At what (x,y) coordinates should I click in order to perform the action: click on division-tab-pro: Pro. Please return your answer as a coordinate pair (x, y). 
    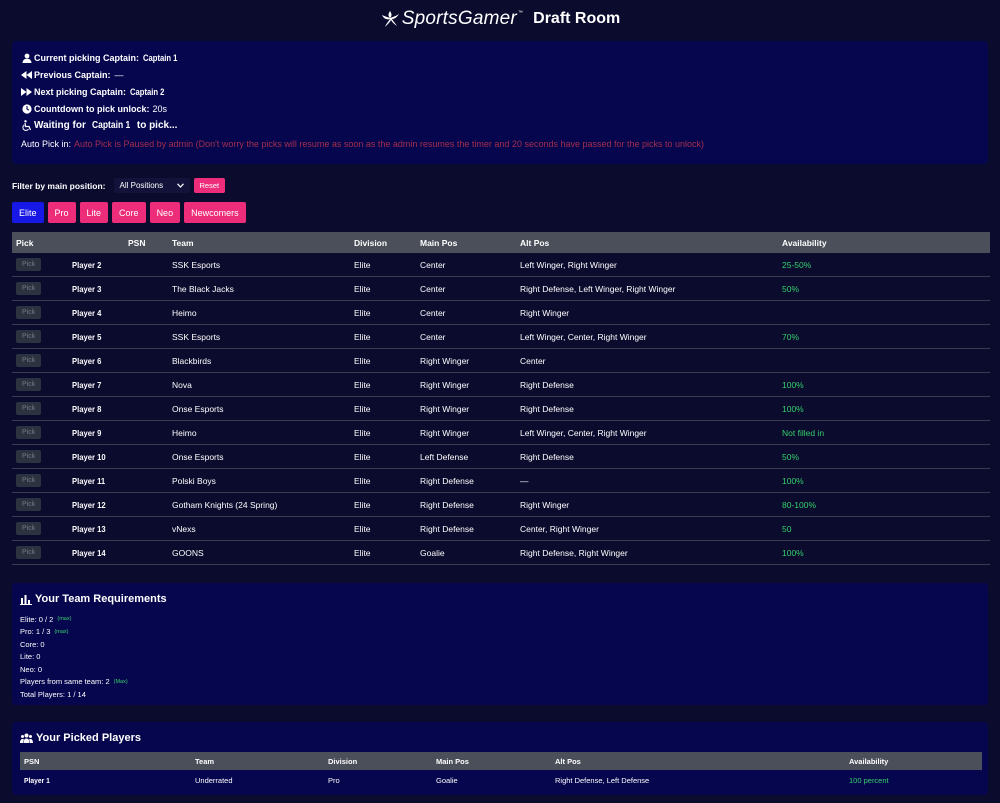
    Looking at the image, I should click on (61, 212).